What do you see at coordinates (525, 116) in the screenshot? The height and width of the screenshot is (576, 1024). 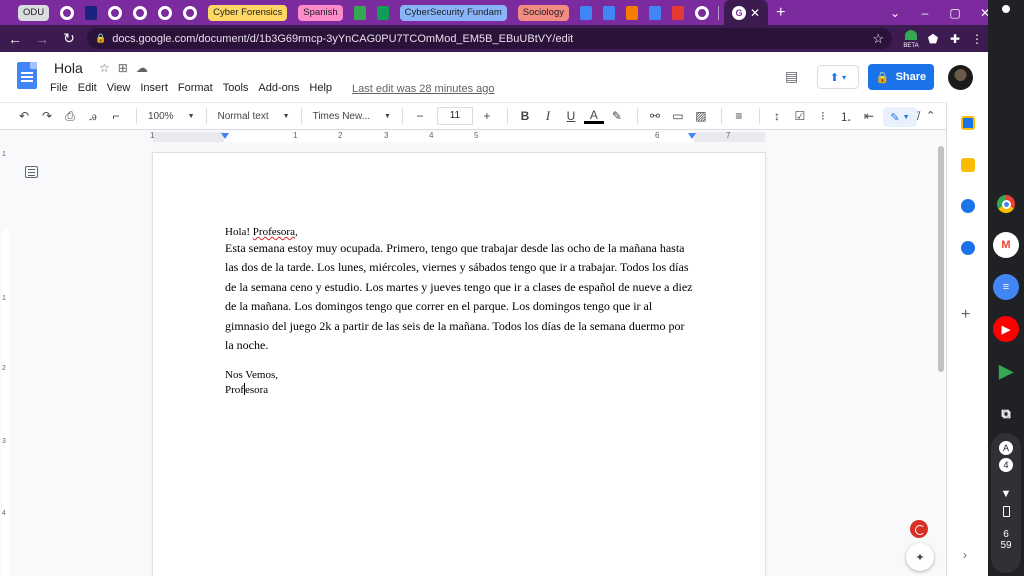 I see `bold-button: B` at bounding box center [525, 116].